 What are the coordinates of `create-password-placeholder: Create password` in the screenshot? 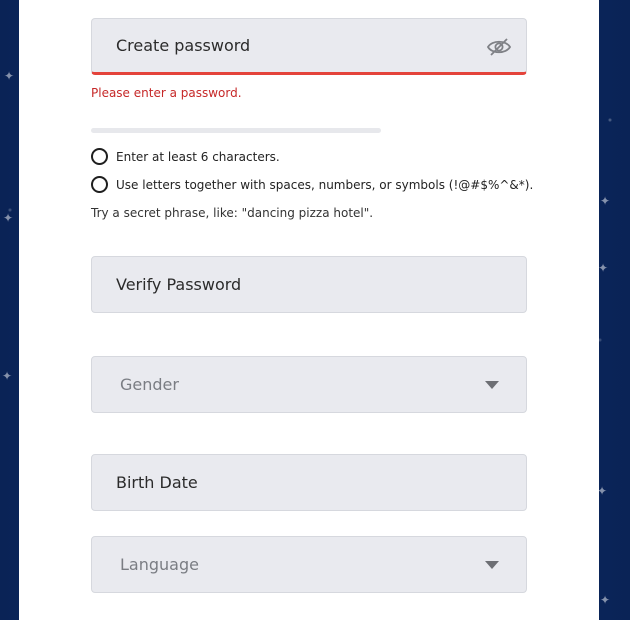 It's located at (183, 45).